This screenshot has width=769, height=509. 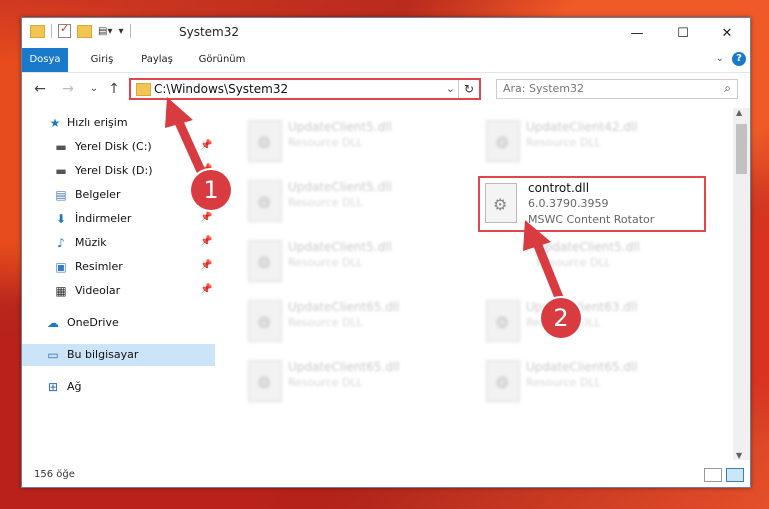 I want to click on arrow-to-address-bar, so click(x=187, y=141).